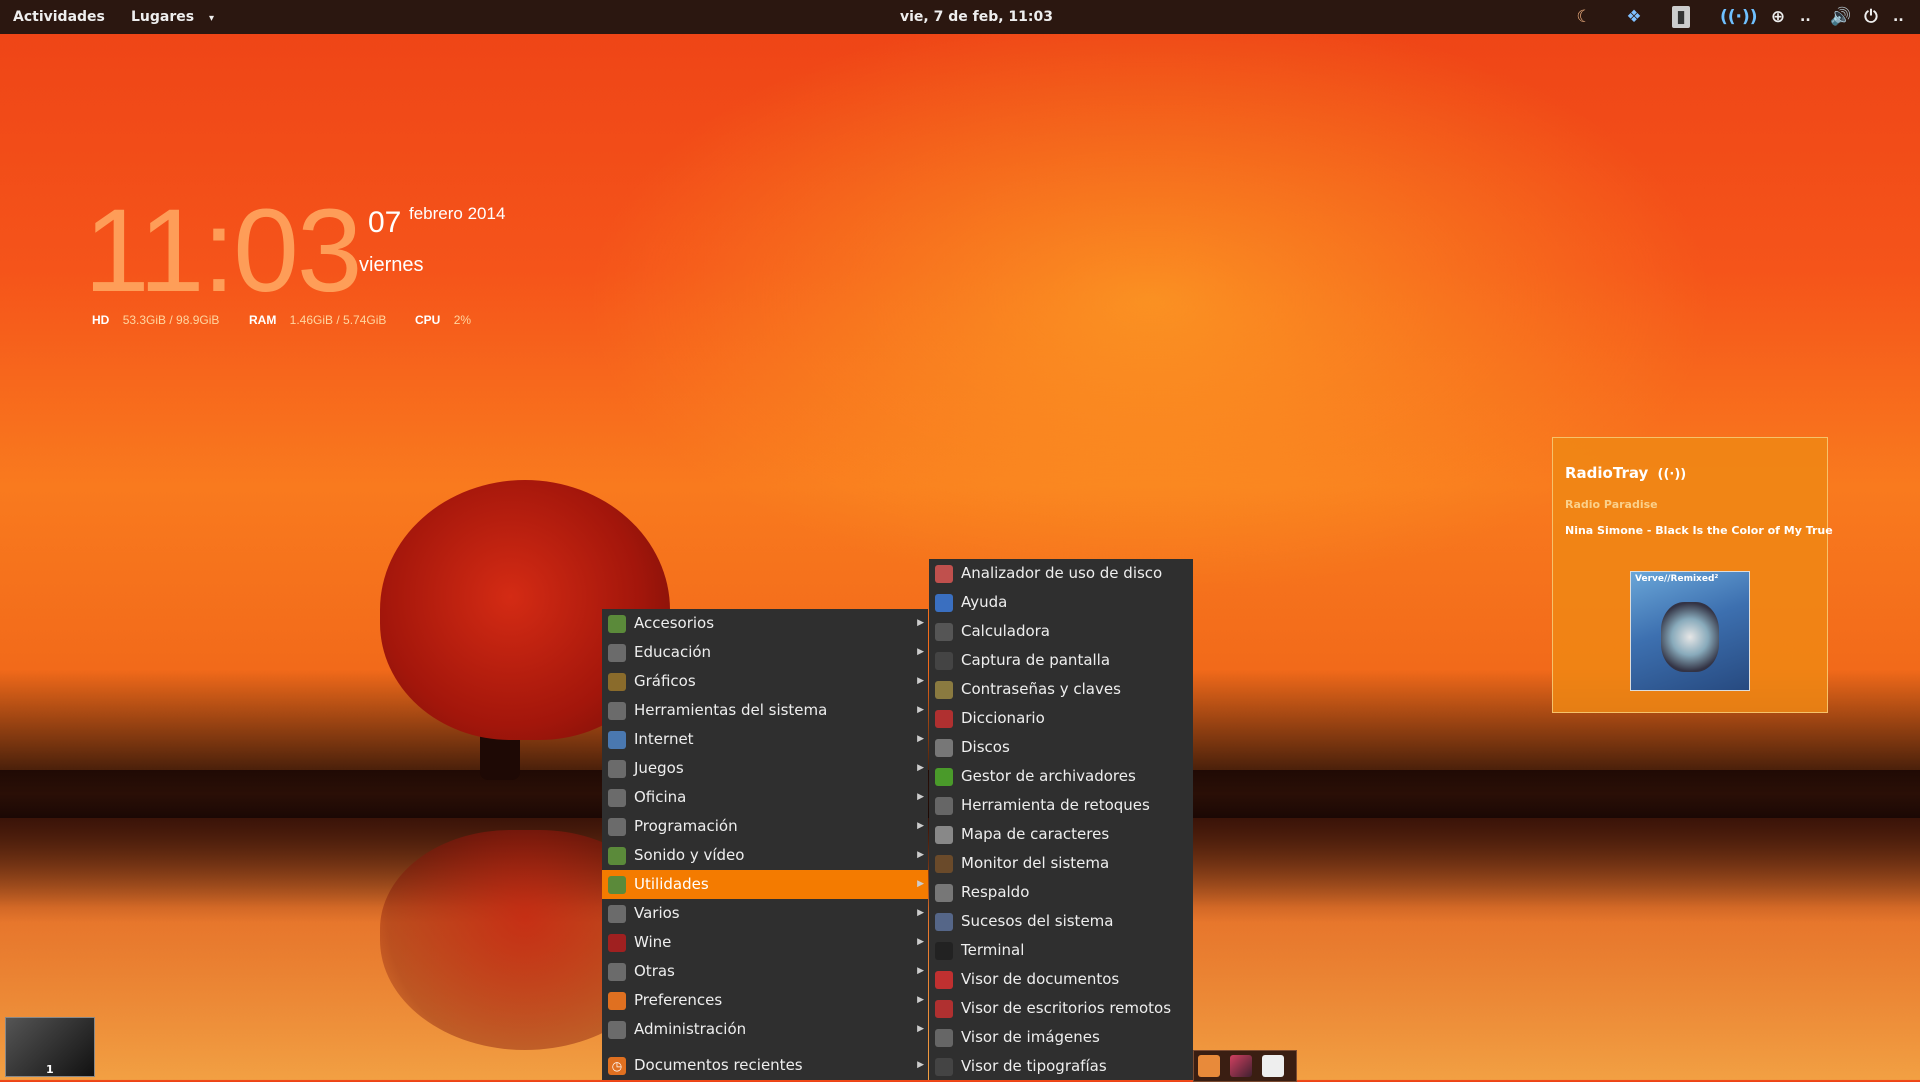 This screenshot has height=1082, width=1920. Describe the element at coordinates (765, 913) in the screenshot. I see `menu-item-misc: Varios ▶` at that location.